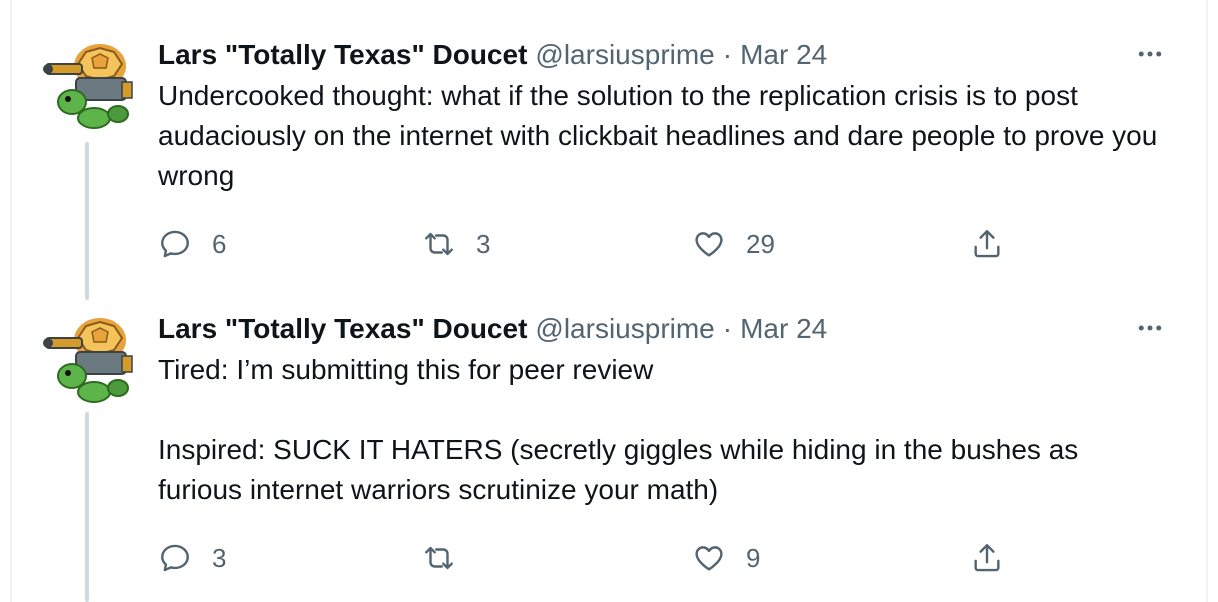  What do you see at coordinates (588, 558) in the screenshot?
I see `tweet-actions: 3 9` at bounding box center [588, 558].